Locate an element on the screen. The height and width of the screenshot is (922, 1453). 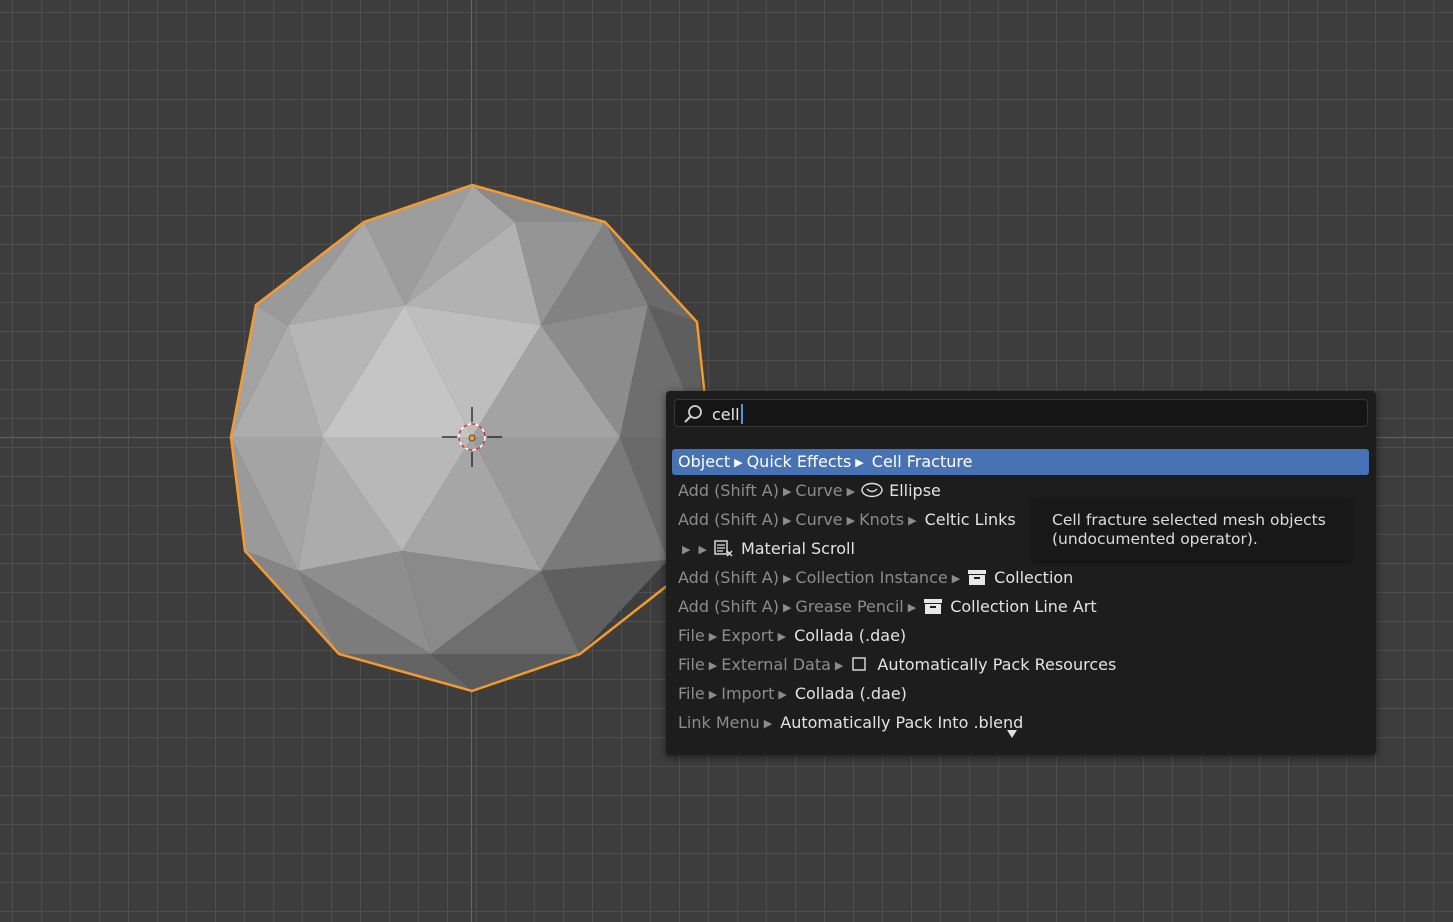
search-query-text: cell is located at coordinates (726, 414).